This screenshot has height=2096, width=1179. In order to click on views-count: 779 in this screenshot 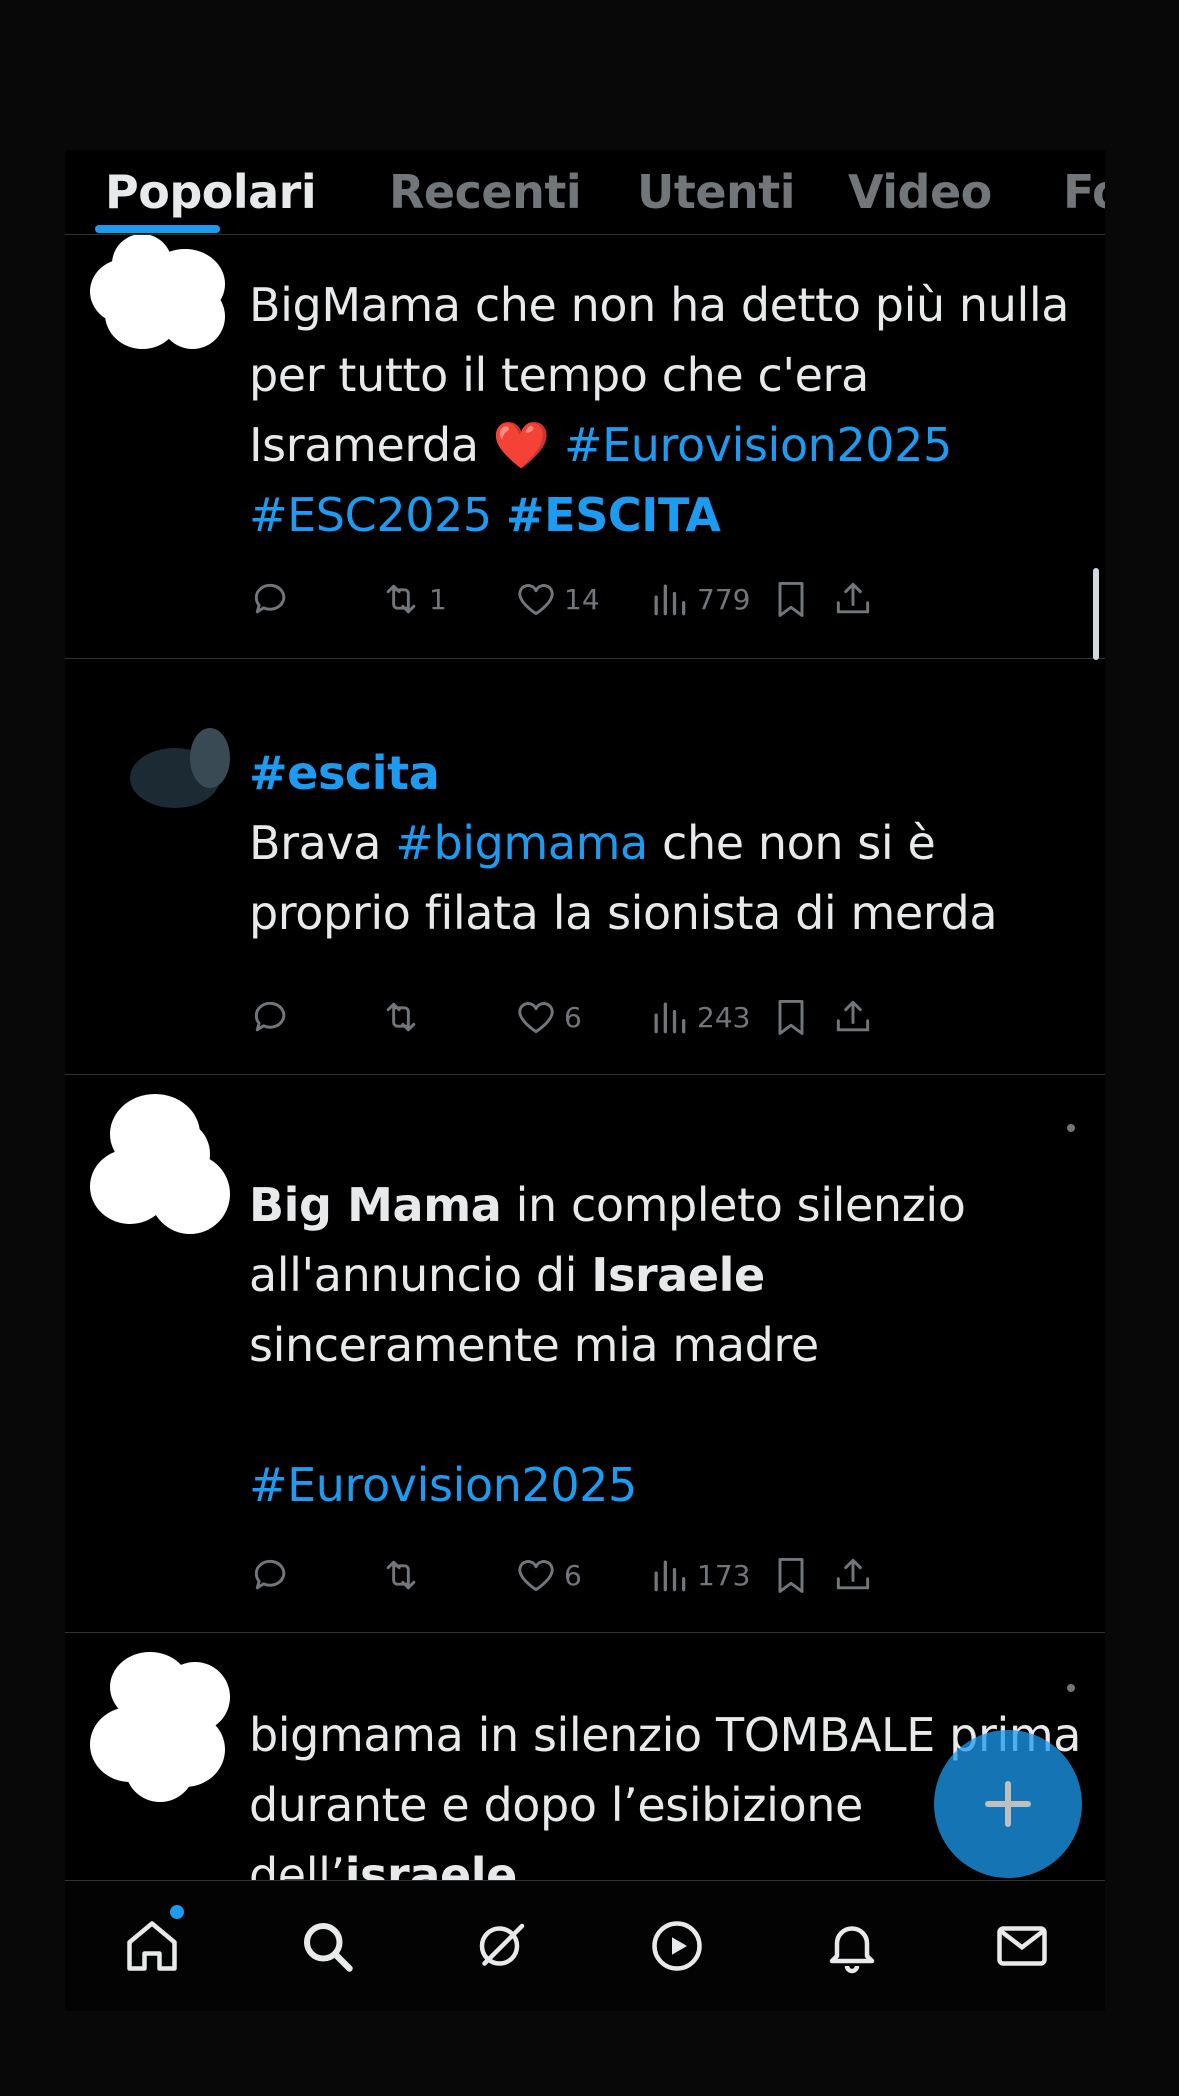, I will do `click(724, 599)`.